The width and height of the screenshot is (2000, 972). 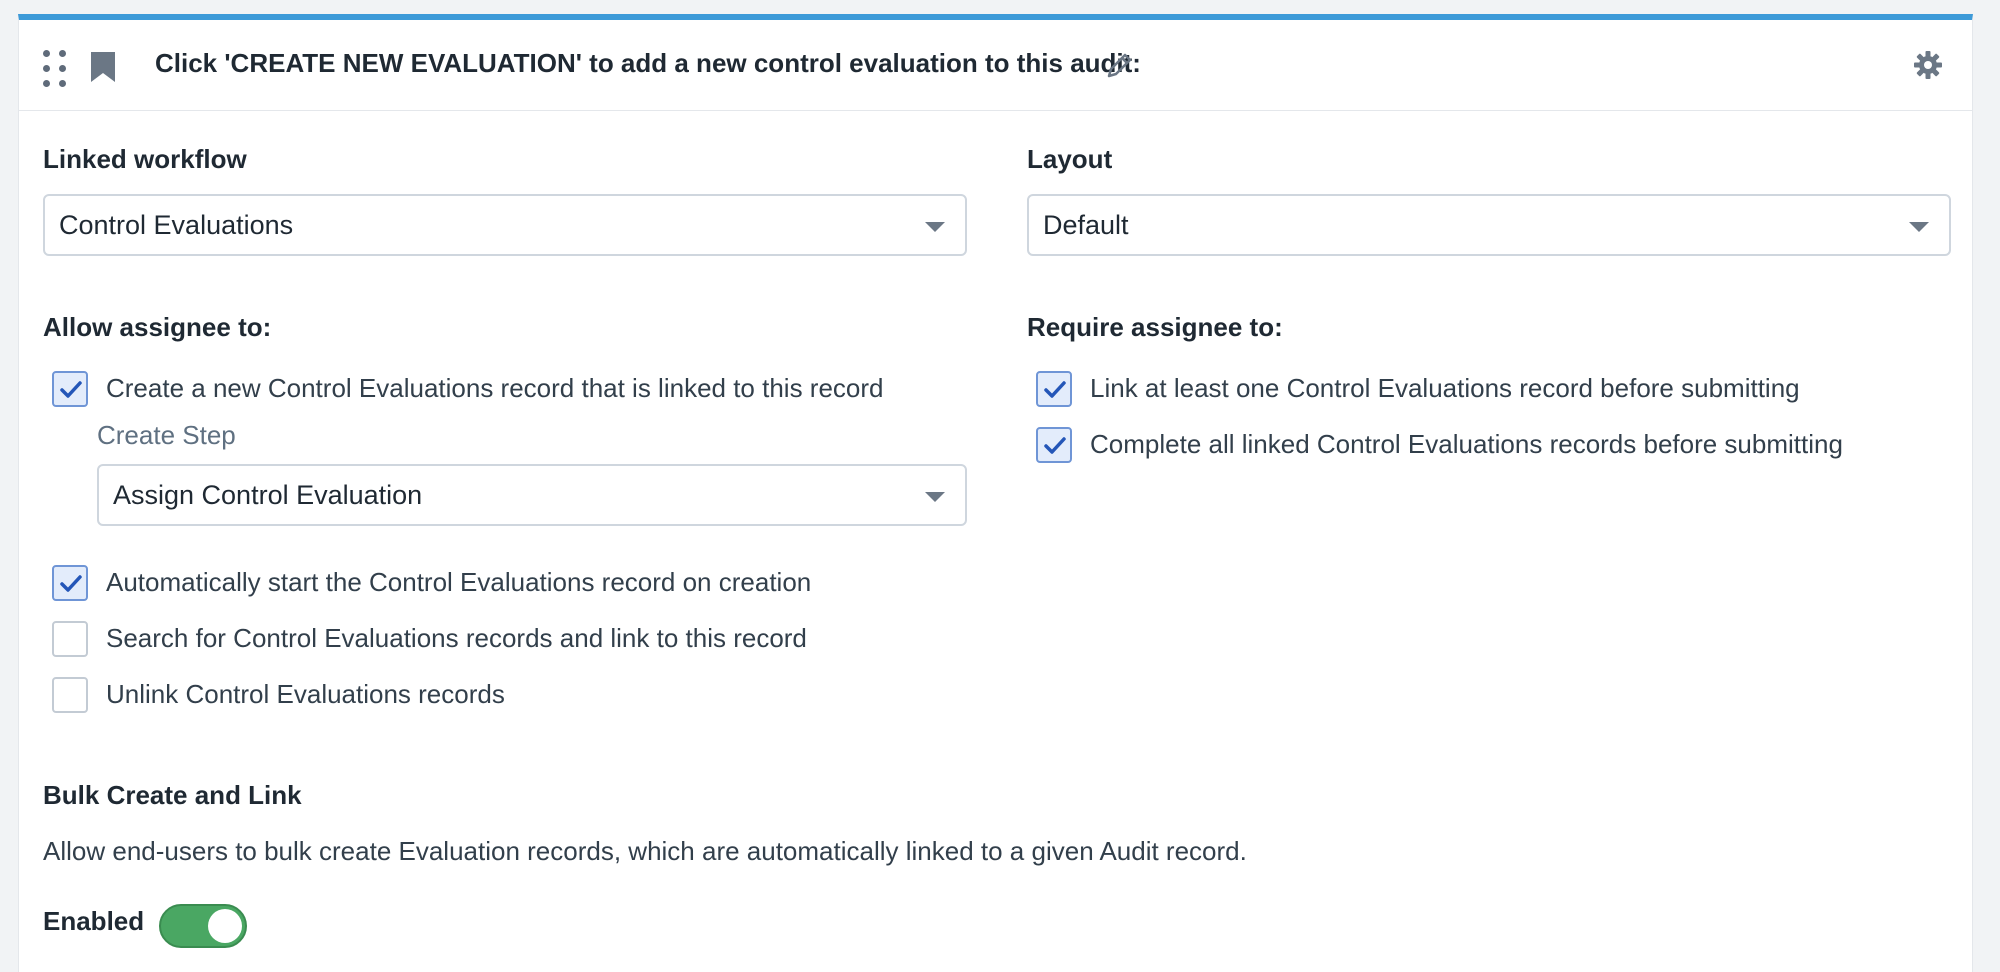 I want to click on enabled-label: Enabled, so click(x=94, y=921).